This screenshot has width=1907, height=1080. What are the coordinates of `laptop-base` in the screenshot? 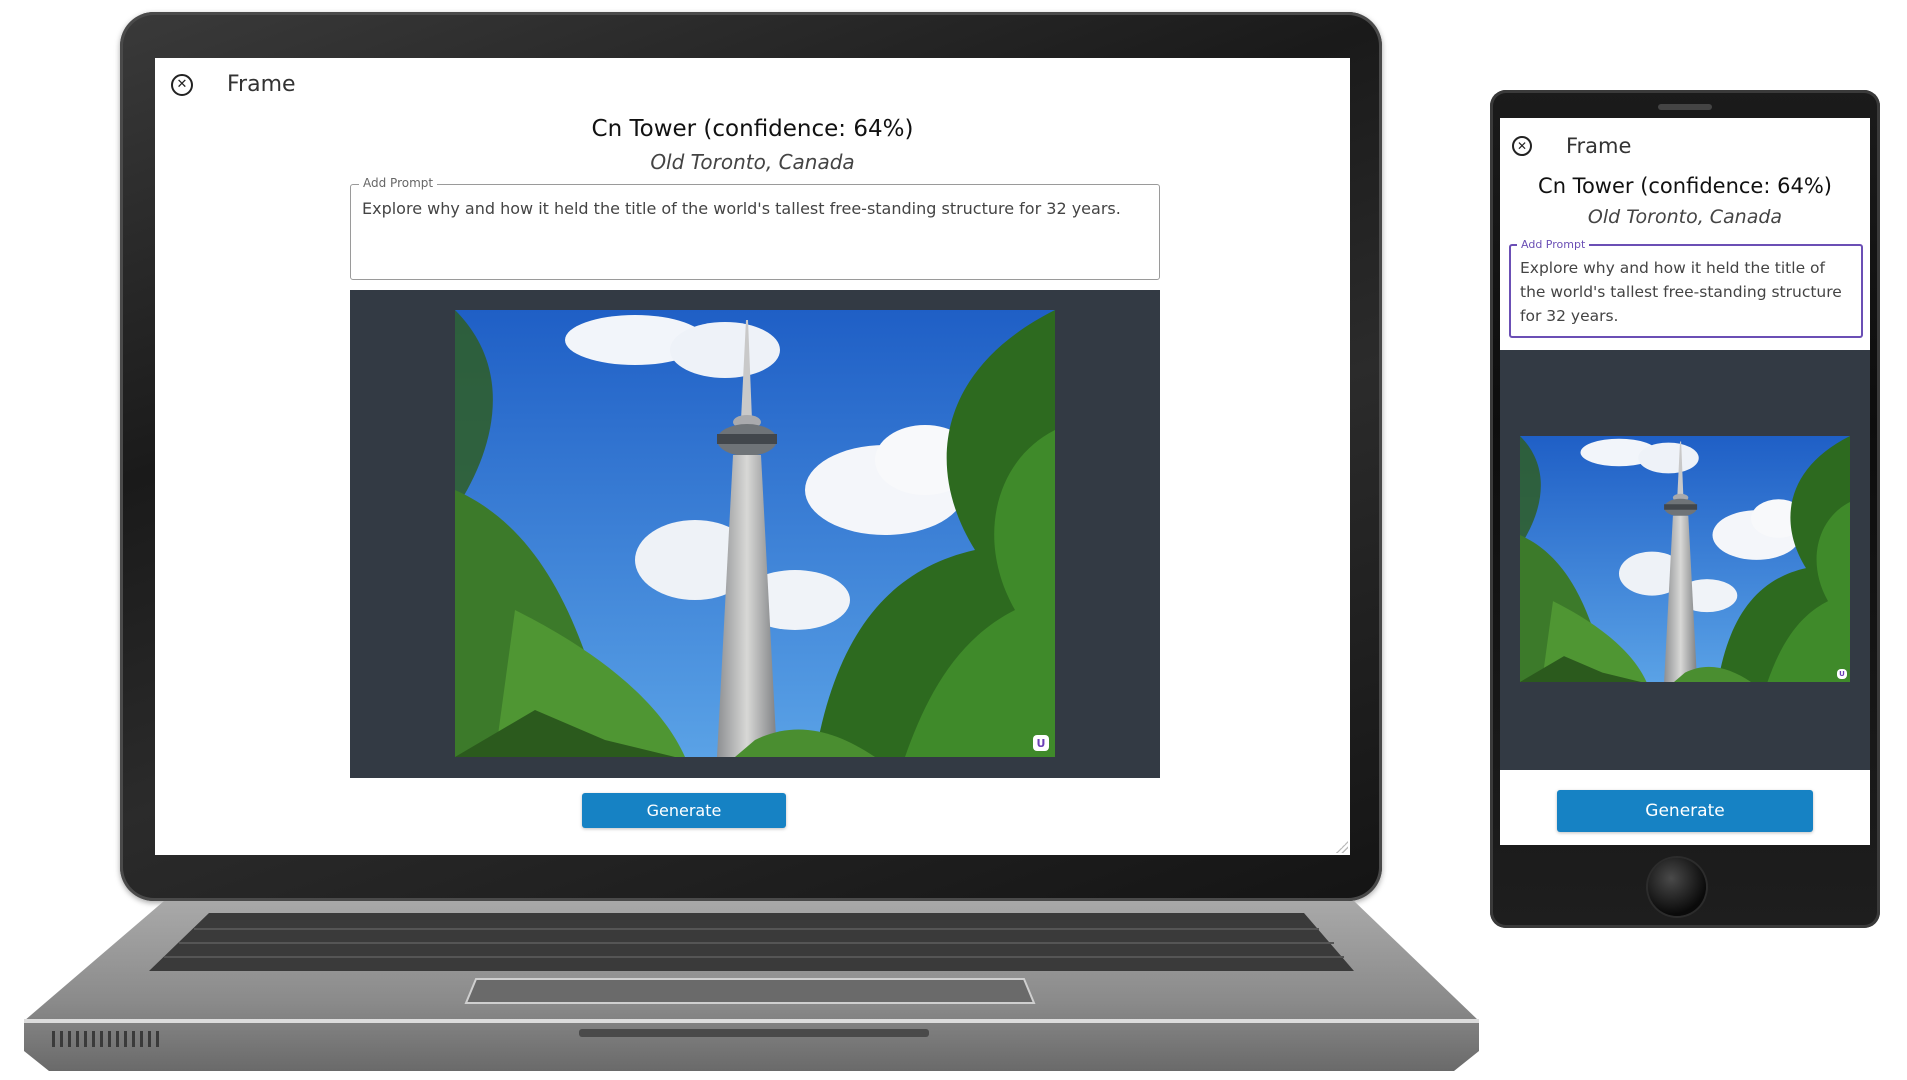 It's located at (751, 986).